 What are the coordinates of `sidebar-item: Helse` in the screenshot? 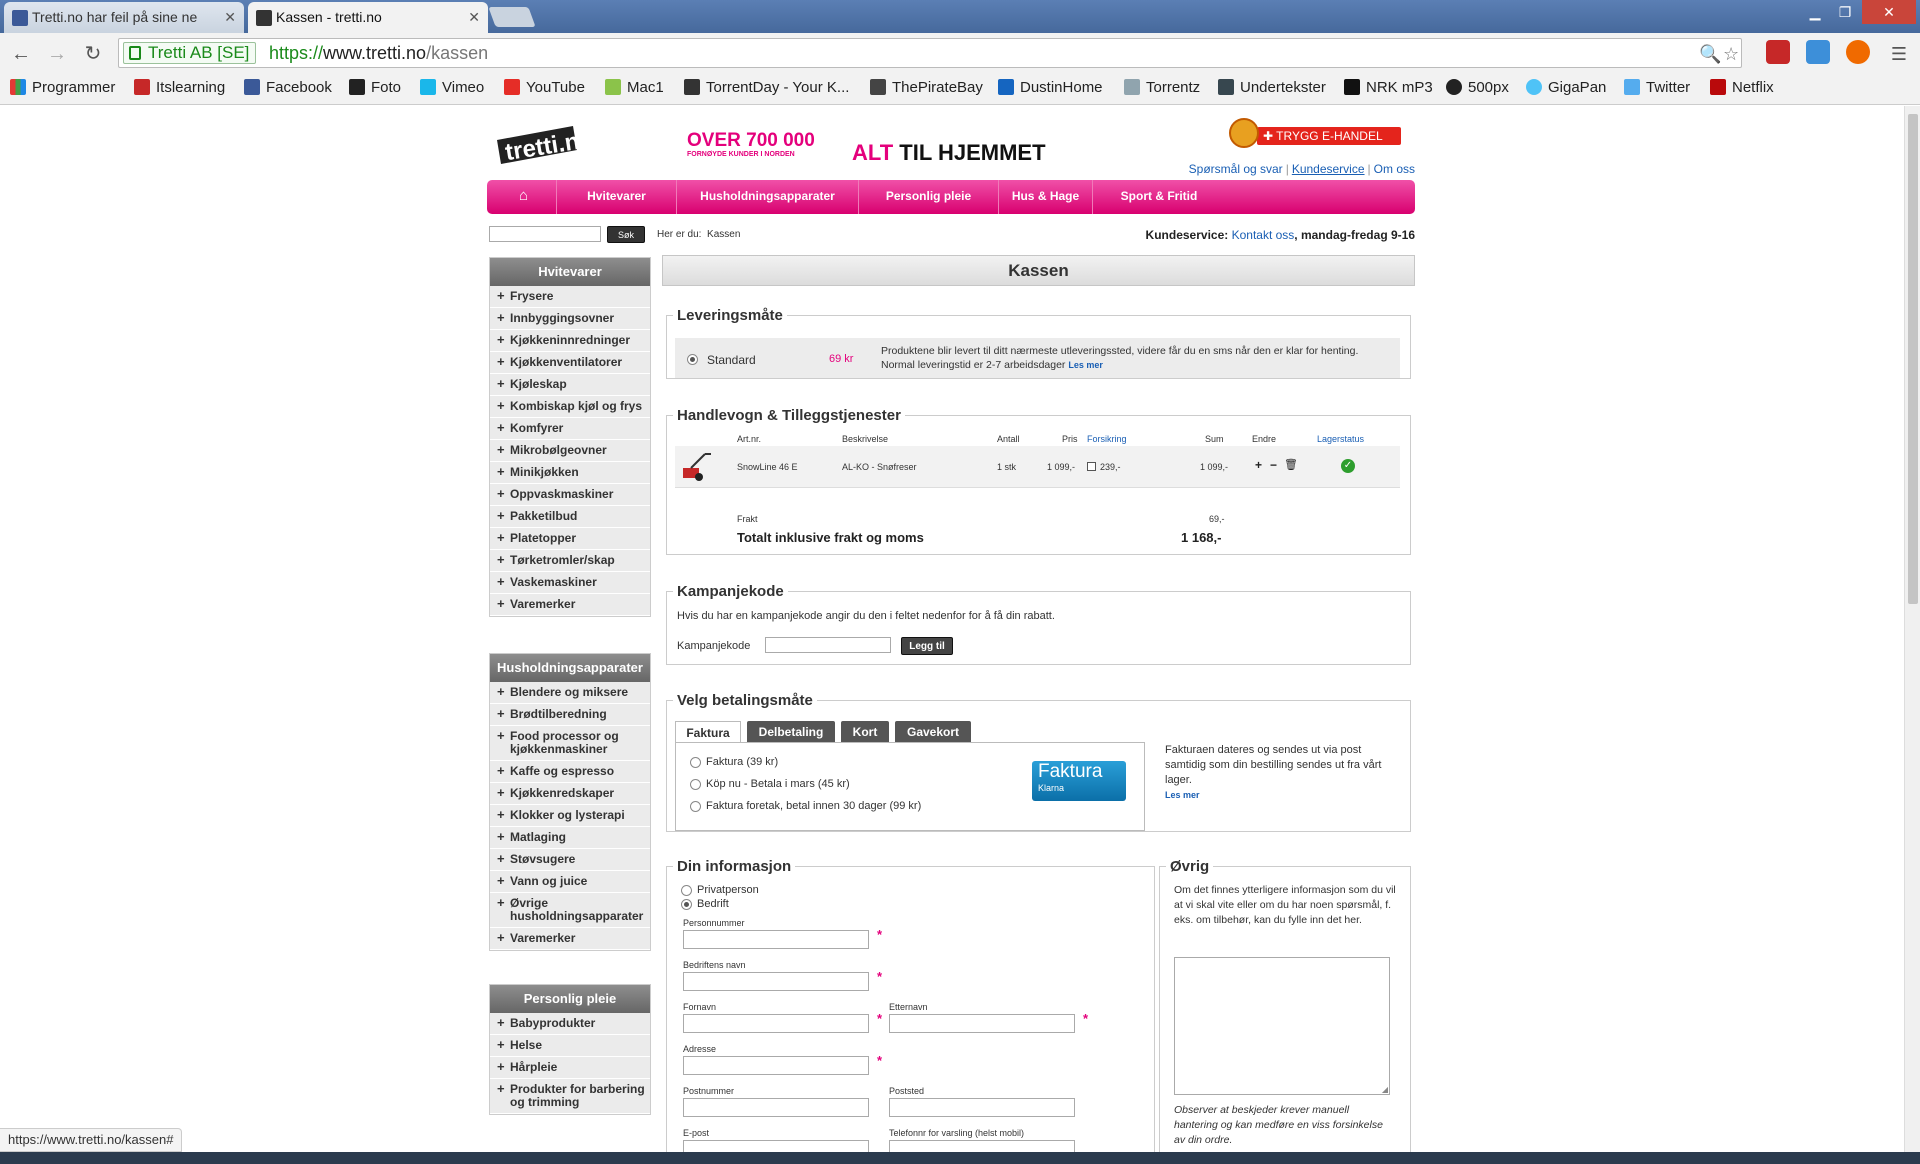 It's located at (570, 1046).